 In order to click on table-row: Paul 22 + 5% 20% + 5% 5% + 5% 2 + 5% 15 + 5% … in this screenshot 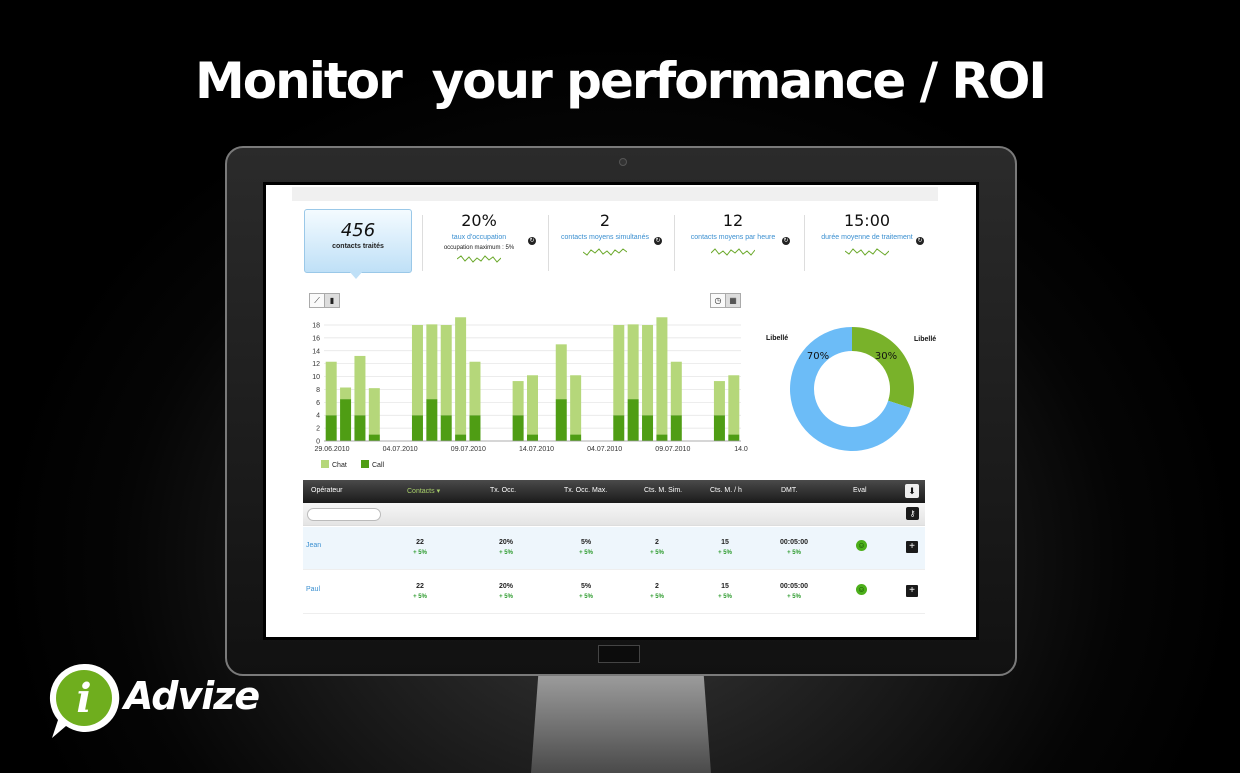, I will do `click(614, 592)`.